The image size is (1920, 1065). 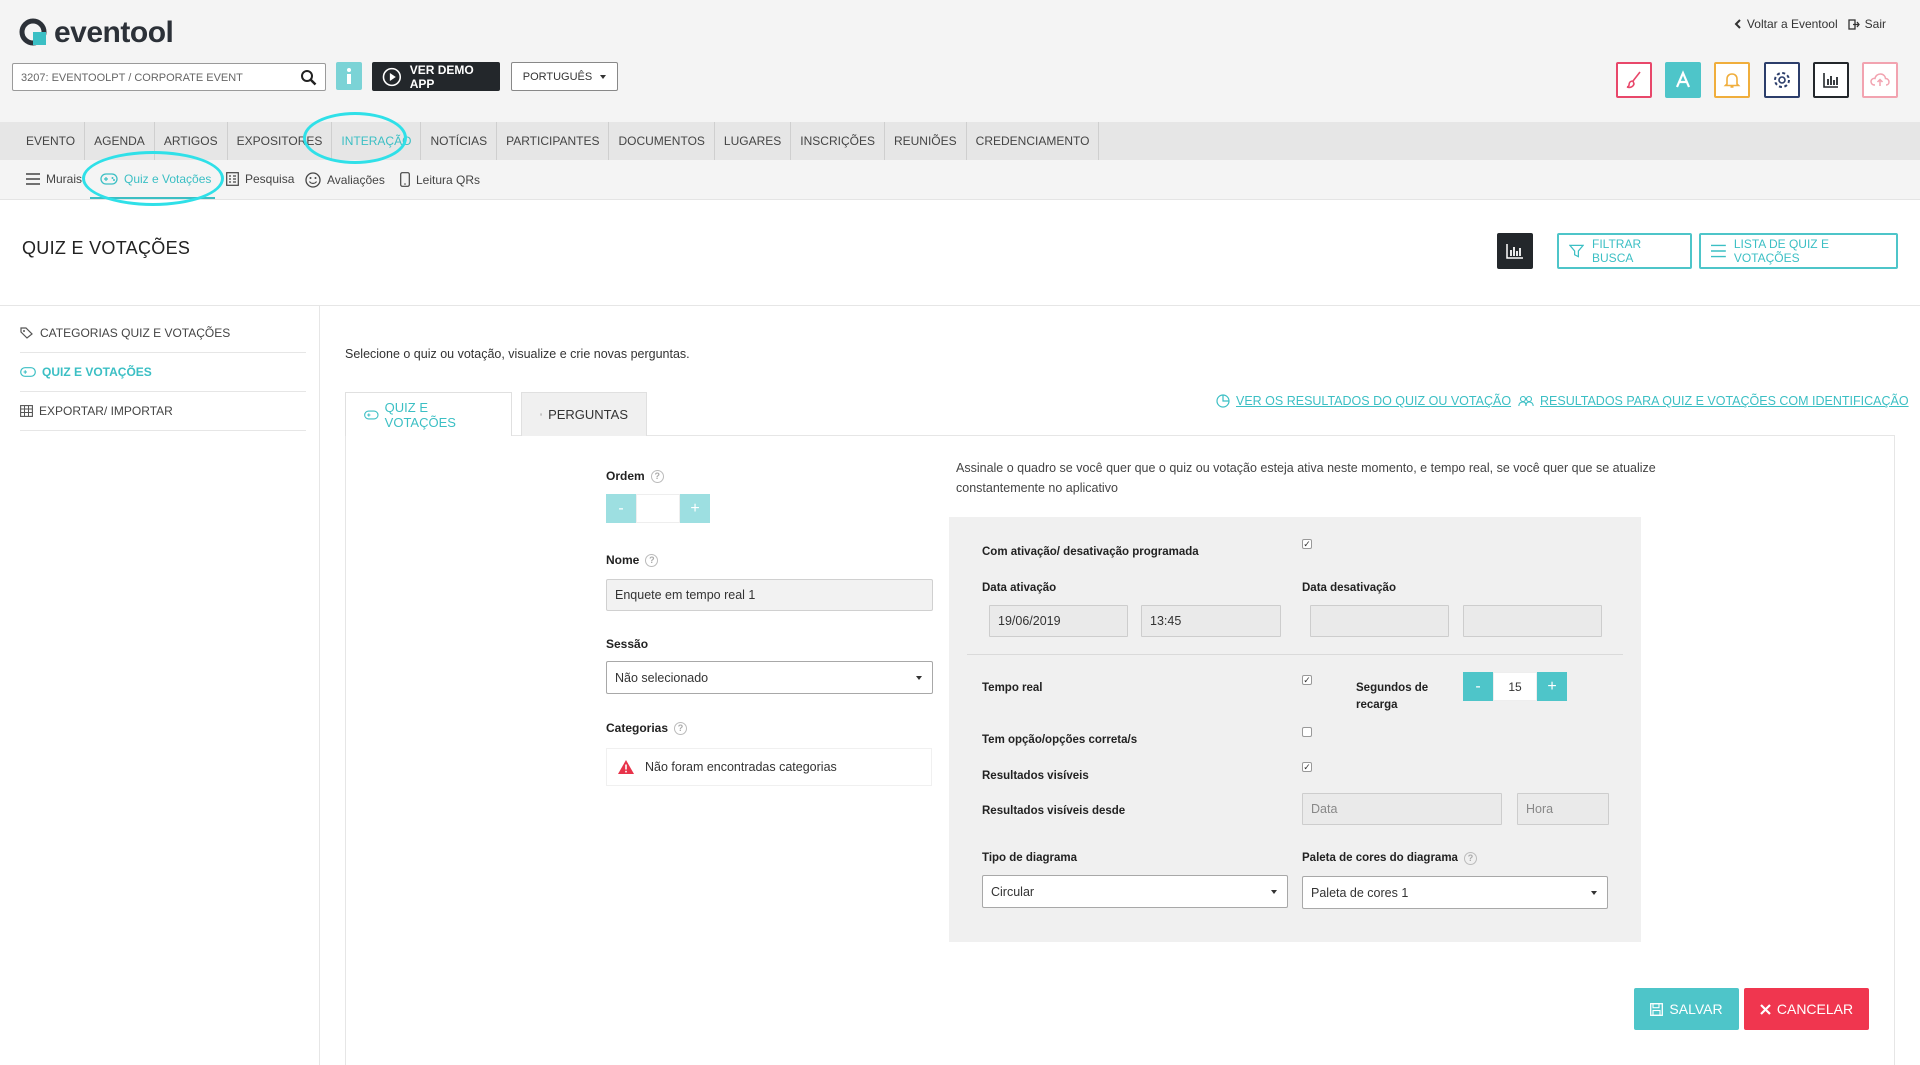 I want to click on language-dropdown: PORTUGUÊS, so click(x=564, y=76).